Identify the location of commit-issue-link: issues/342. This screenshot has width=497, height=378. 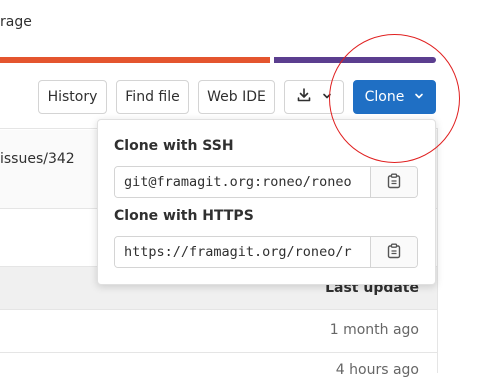
(37, 159).